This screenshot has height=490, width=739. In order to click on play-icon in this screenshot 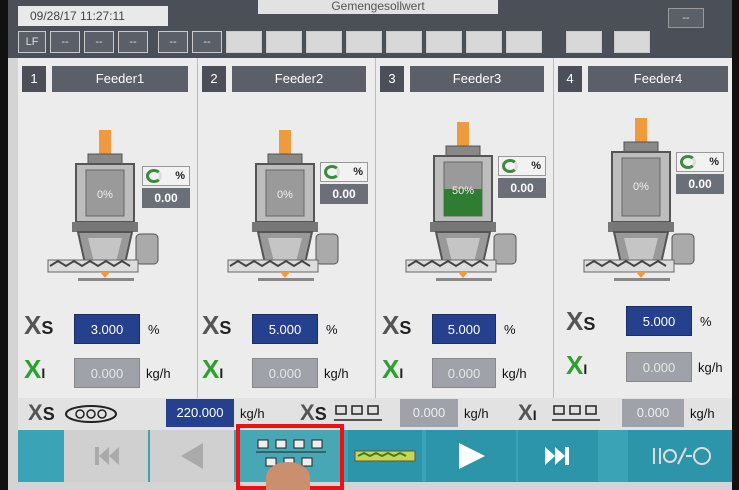, I will do `click(472, 456)`.